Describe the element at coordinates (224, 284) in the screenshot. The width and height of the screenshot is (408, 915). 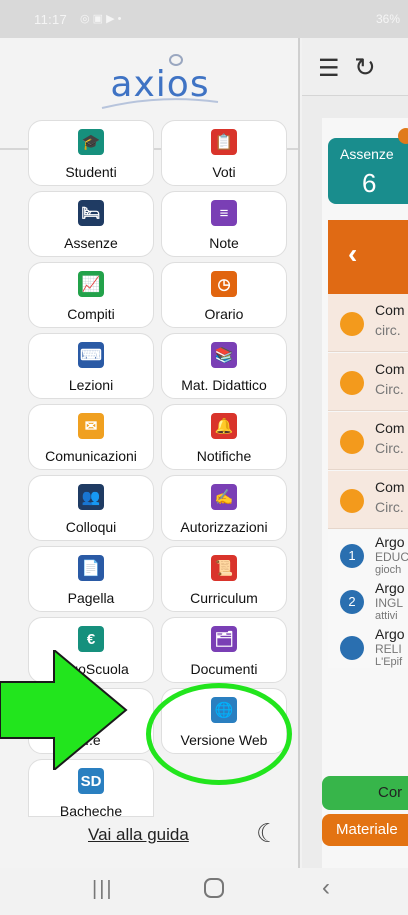
I see `clock-icon: ◷` at that location.